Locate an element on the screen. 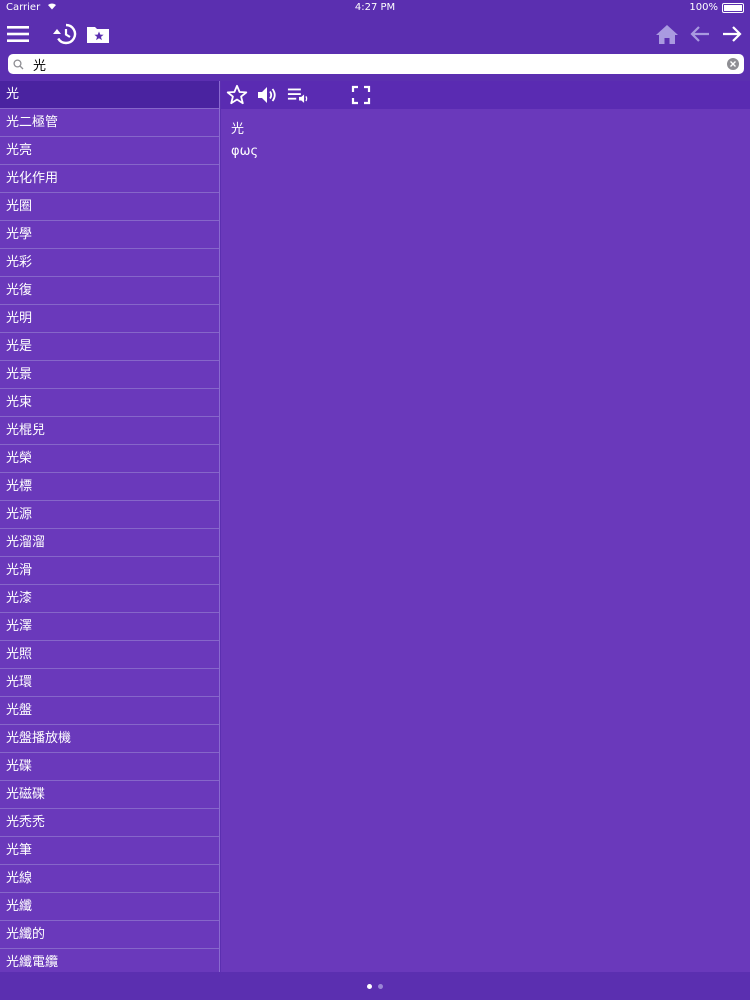  search-input is located at coordinates (378, 64).